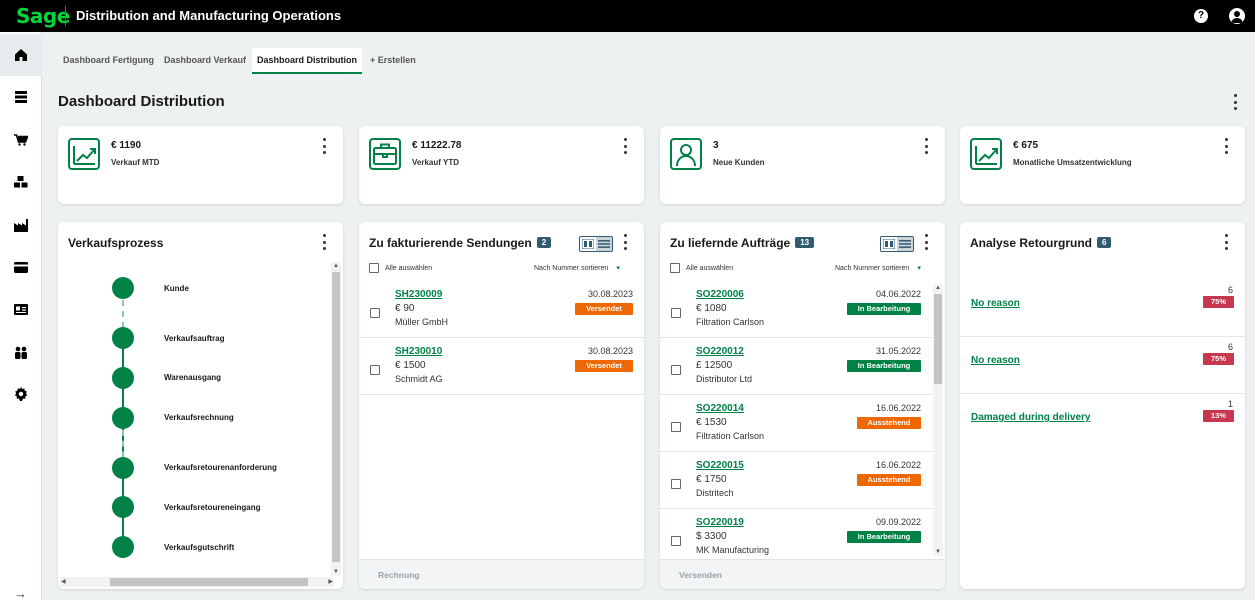 Image resolution: width=1255 pixels, height=600 pixels. I want to click on order-link: SO220014, so click(720, 408).